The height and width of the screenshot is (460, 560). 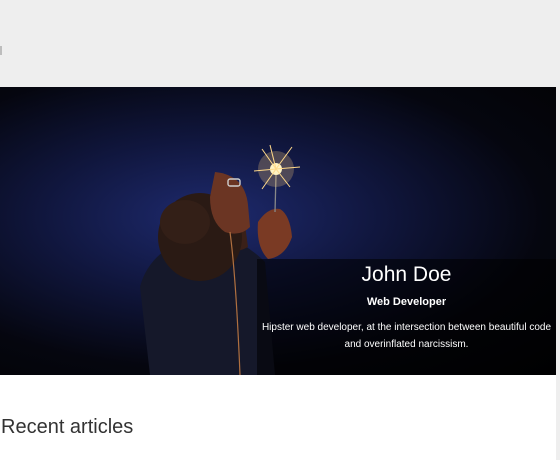 What do you see at coordinates (406, 344) in the screenshot?
I see `hero-bio-line-2: and overinflated narcissism.` at bounding box center [406, 344].